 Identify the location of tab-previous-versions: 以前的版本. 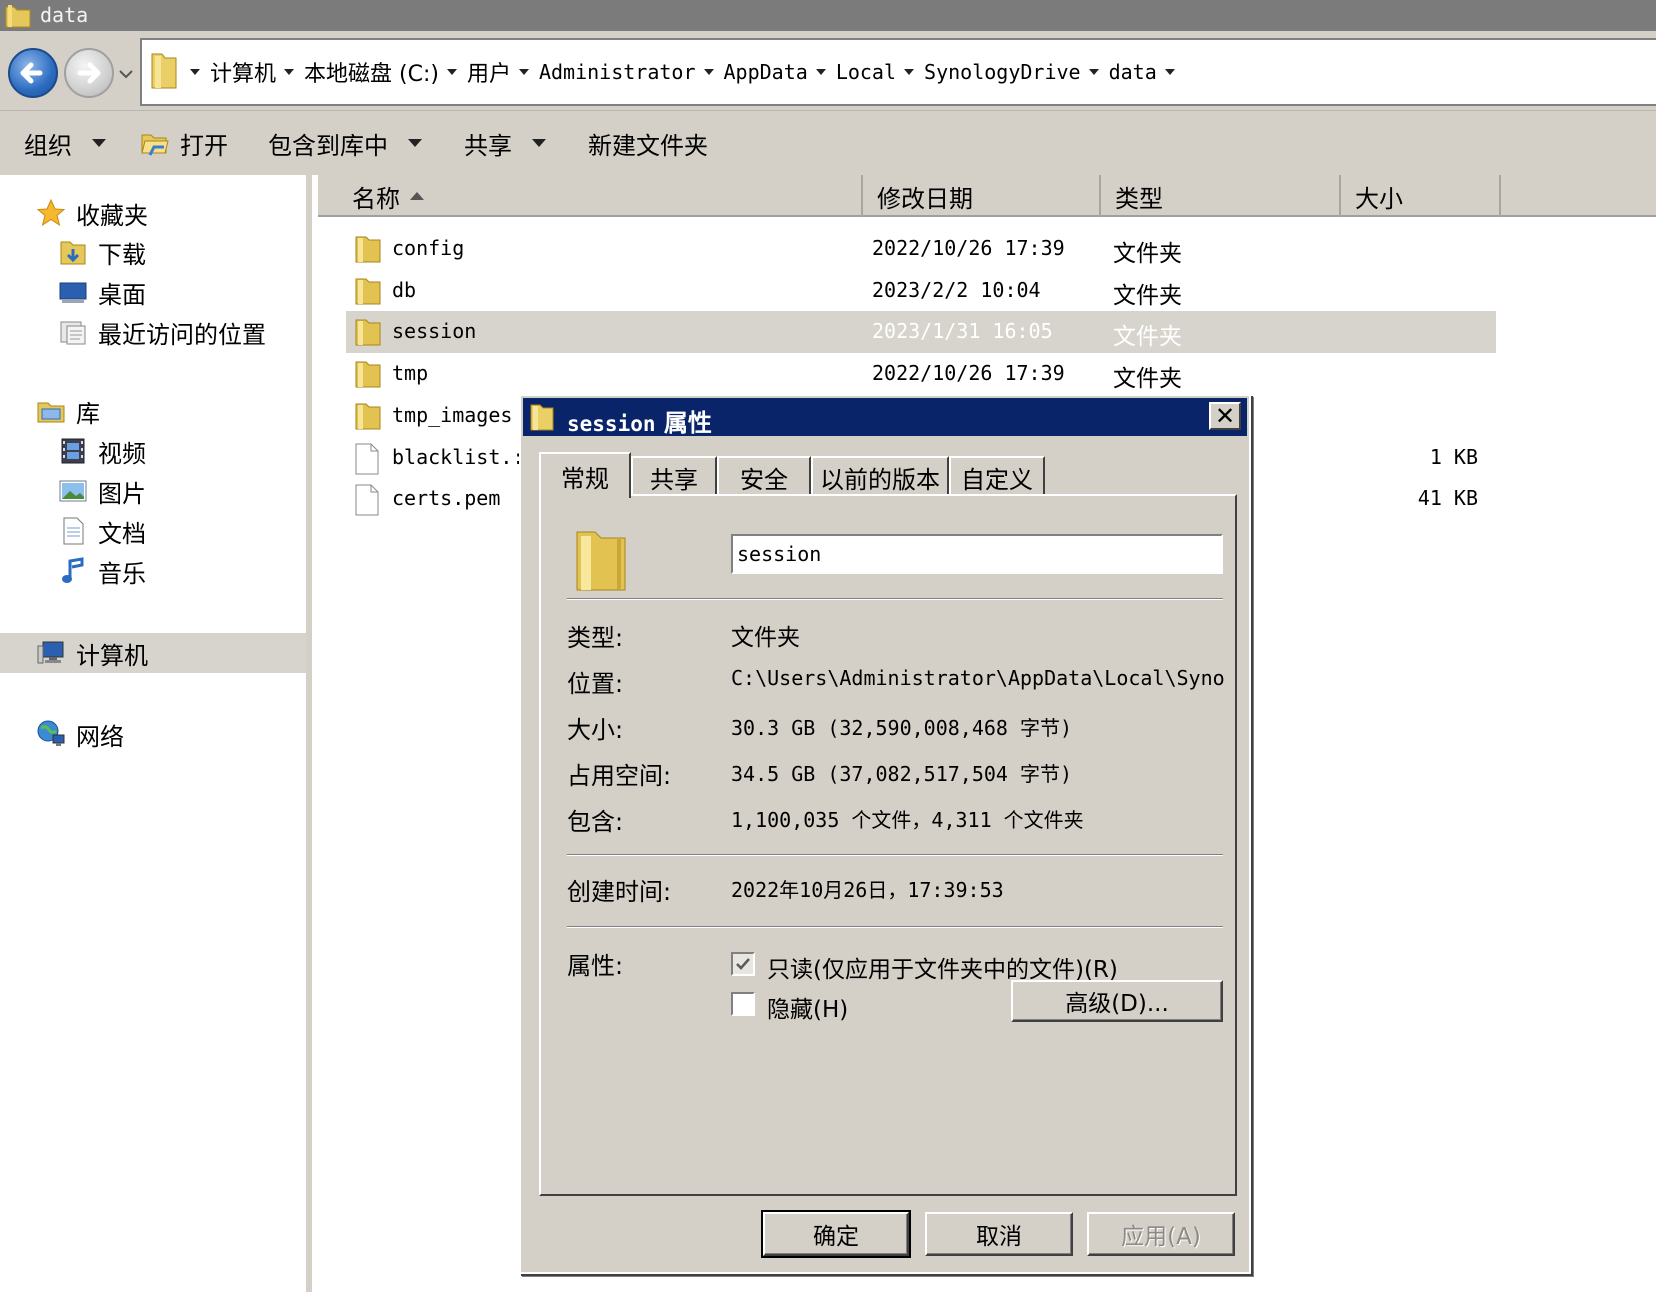
(880, 476).